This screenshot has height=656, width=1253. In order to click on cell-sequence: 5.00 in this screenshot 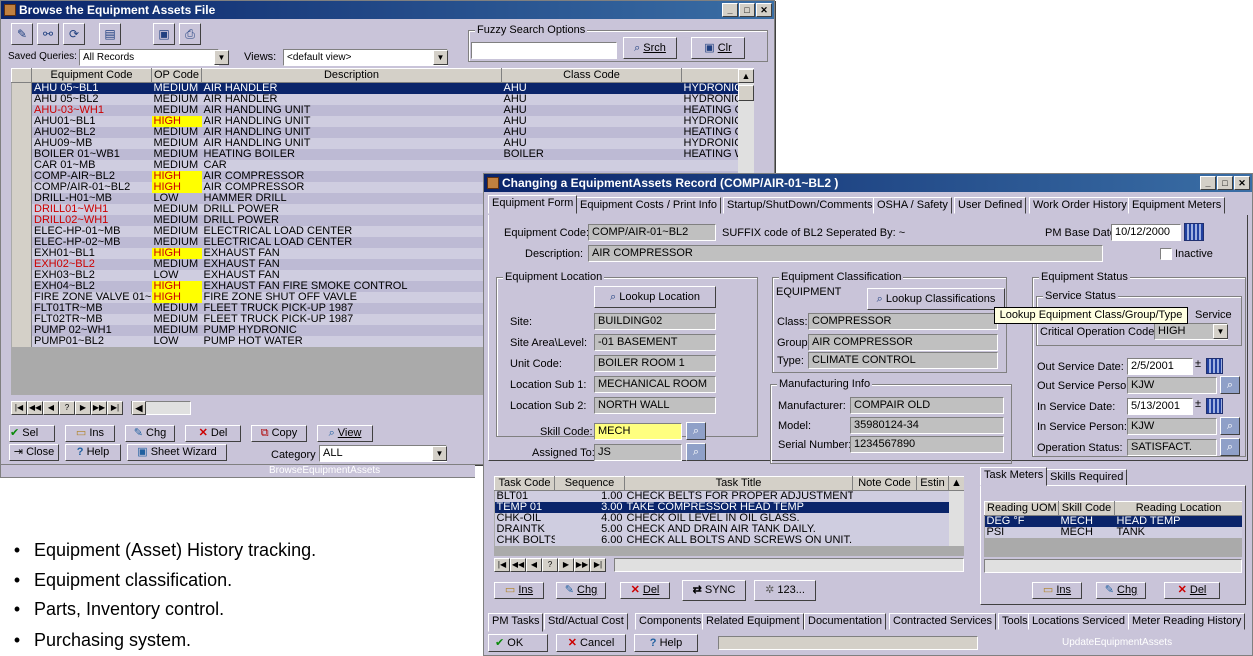, I will do `click(590, 529)`.